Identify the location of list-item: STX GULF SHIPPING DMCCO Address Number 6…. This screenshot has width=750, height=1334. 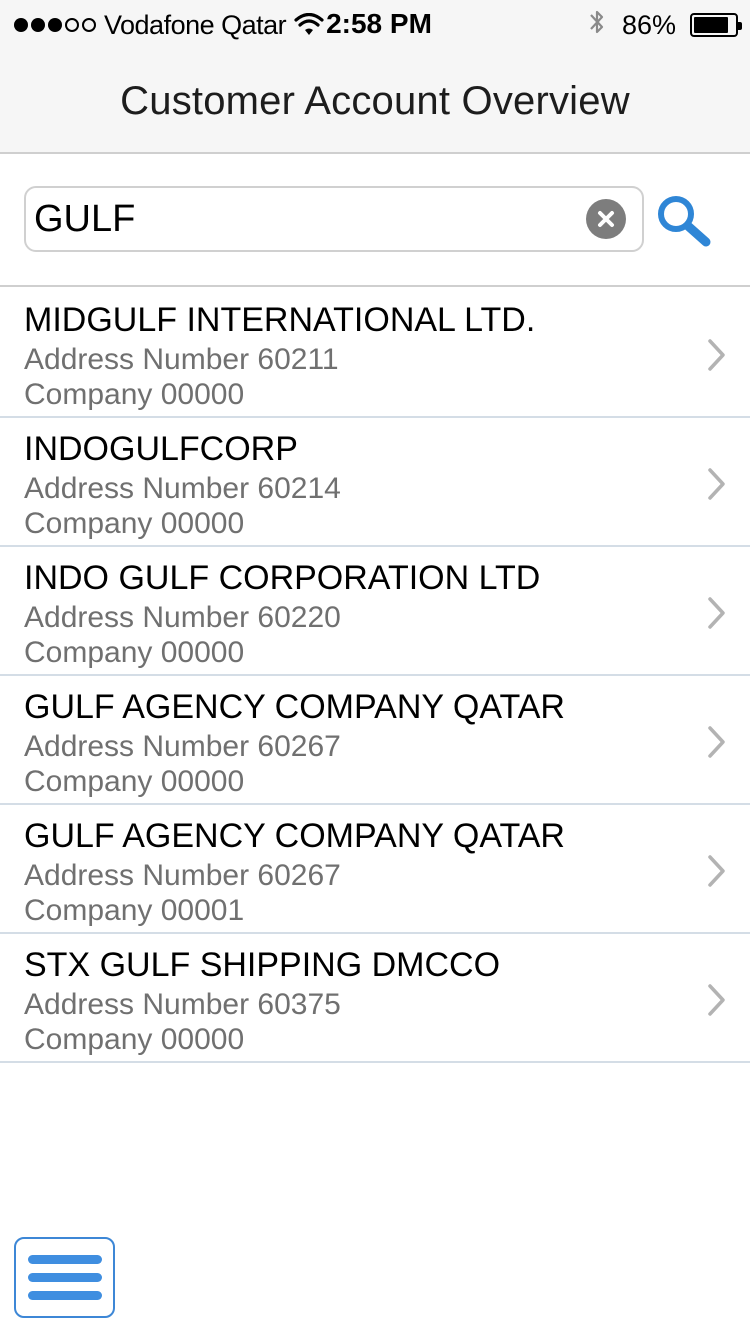
(375, 998).